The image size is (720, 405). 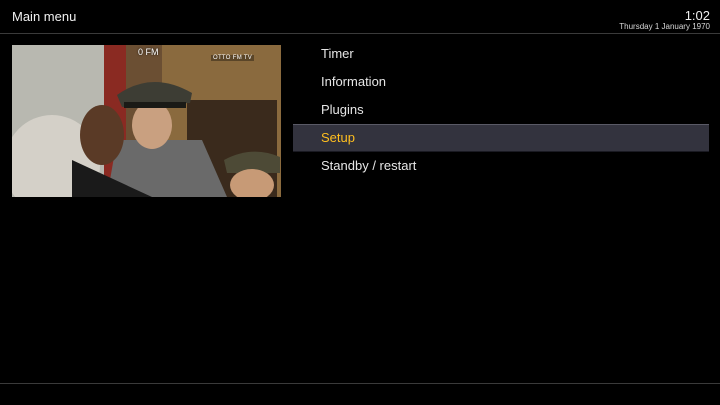 What do you see at coordinates (233, 58) in the screenshot?
I see `channel-logo: OTTO FM TV` at bounding box center [233, 58].